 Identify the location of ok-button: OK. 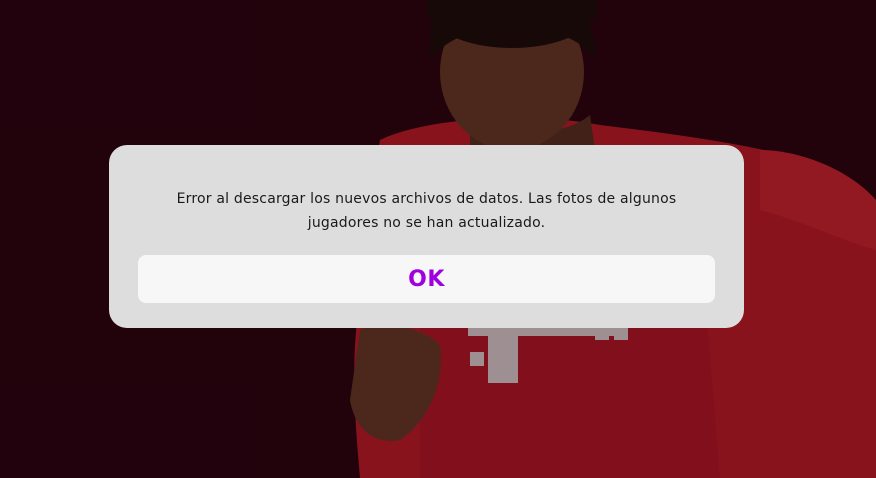
(426, 279).